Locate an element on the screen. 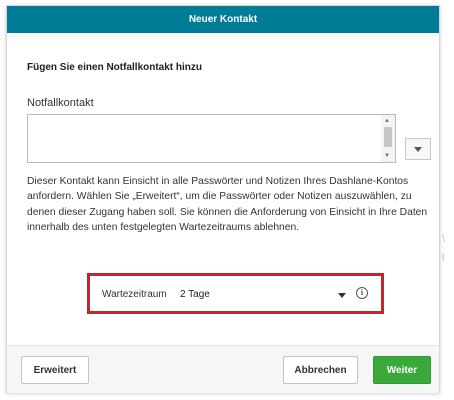 The height and width of the screenshot is (400, 454). scroll-down-icon: ▼ is located at coordinates (387, 156).